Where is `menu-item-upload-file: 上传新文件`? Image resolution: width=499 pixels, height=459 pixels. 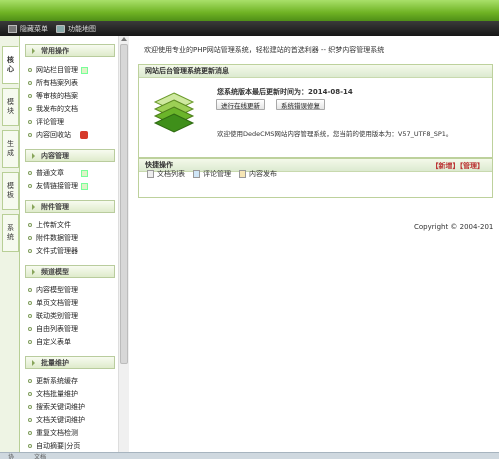
menu-item-upload-file: 上传新文件 is located at coordinates (71, 225).